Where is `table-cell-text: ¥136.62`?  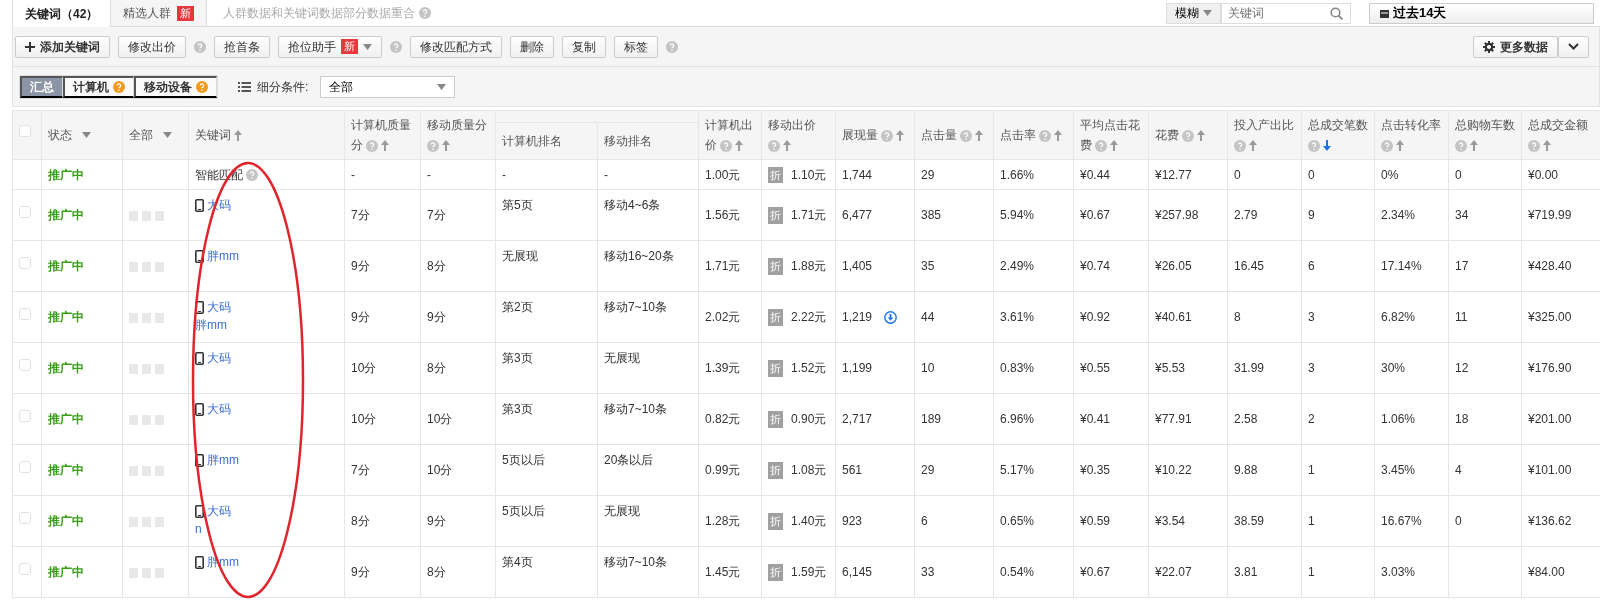 table-cell-text: ¥136.62 is located at coordinates (1550, 521).